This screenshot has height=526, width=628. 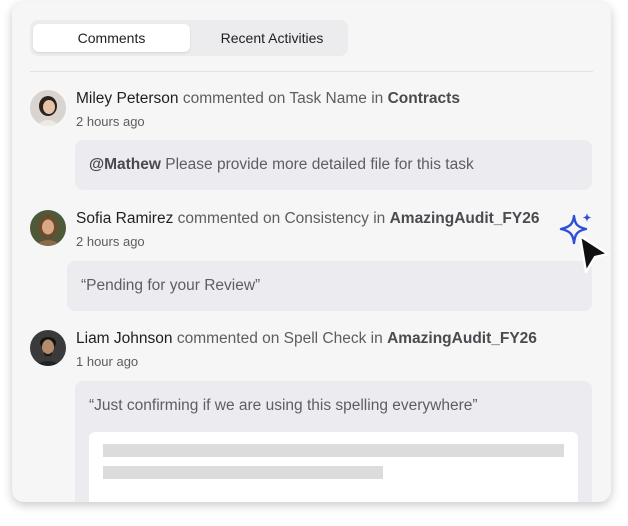 I want to click on author-name: Liam Johnson, so click(x=124, y=338).